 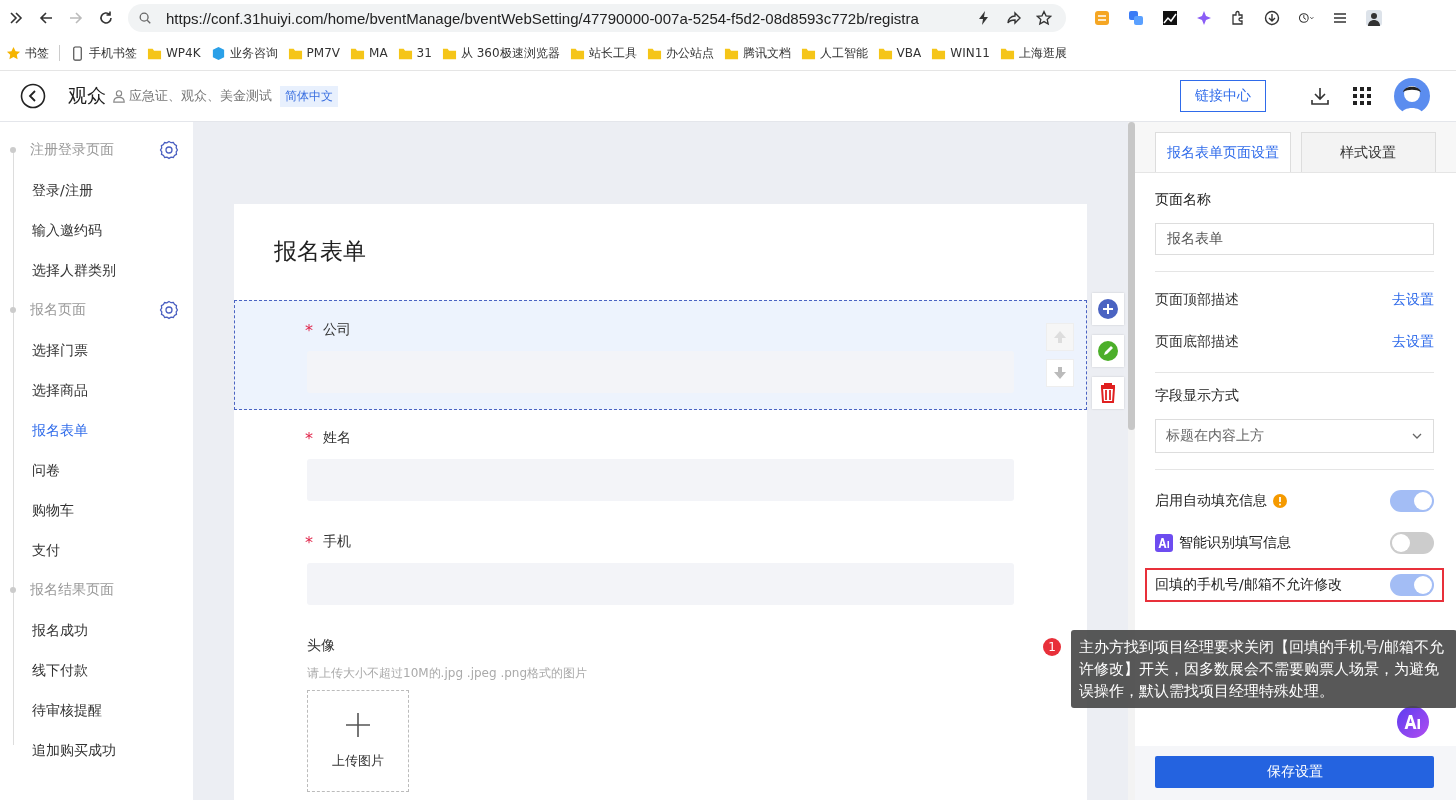 I want to click on bookmark: 业务咨询, so click(x=244, y=53).